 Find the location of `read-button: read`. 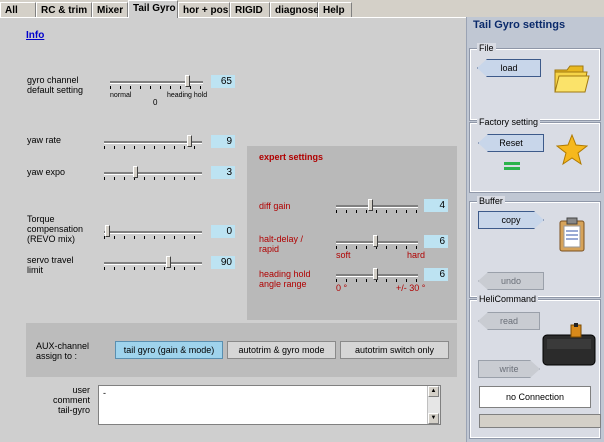

read-button: read is located at coordinates (509, 321).